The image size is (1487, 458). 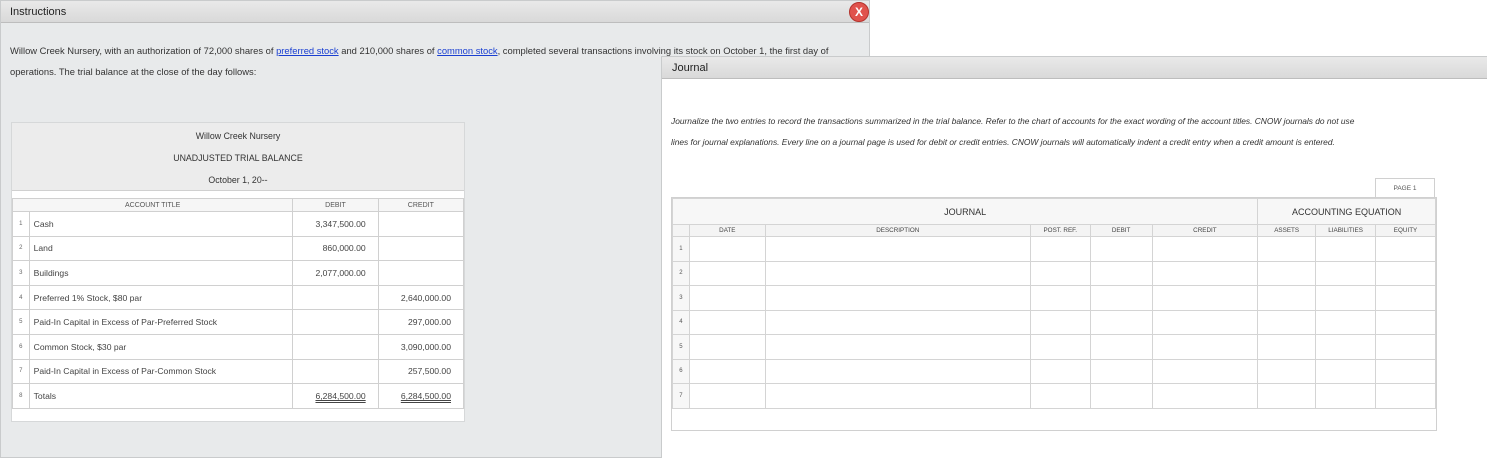 What do you see at coordinates (161, 224) in the screenshot?
I see `account-title: Cash` at bounding box center [161, 224].